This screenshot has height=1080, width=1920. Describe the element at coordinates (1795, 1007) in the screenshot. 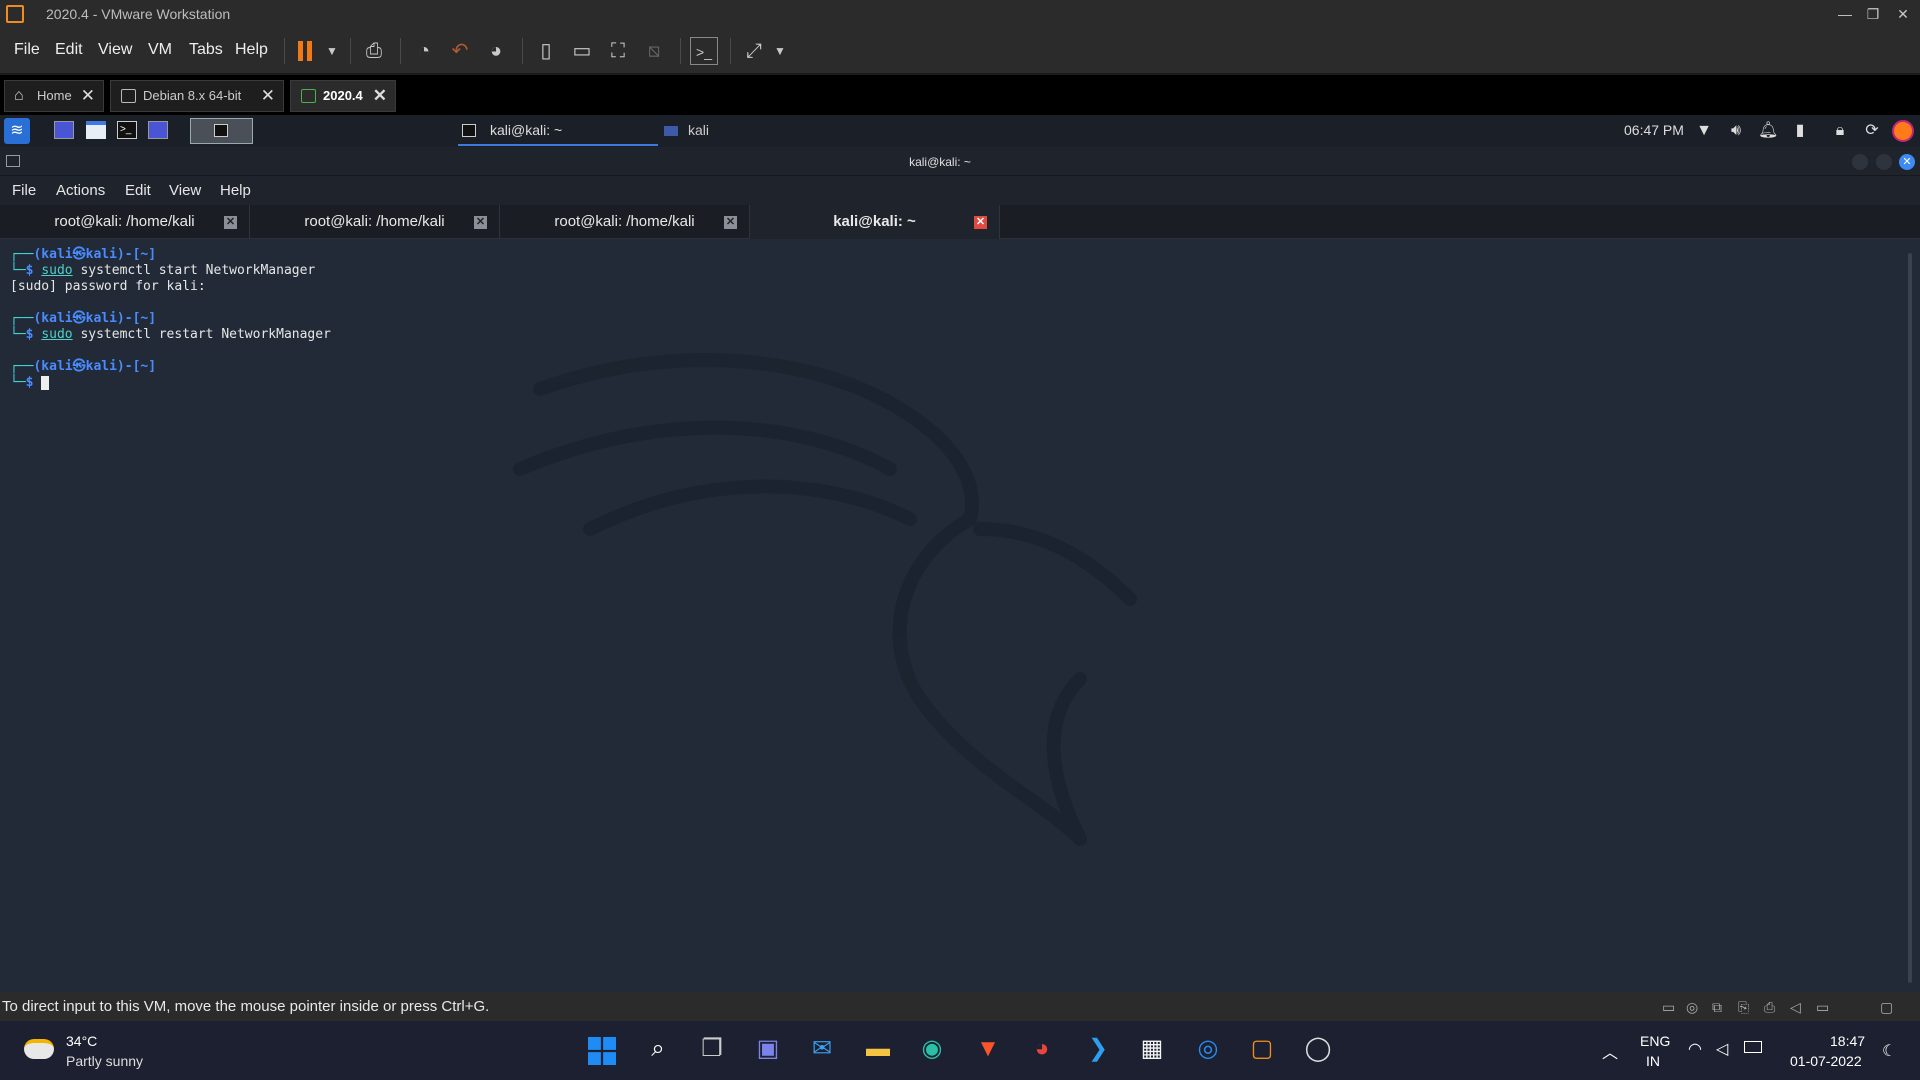

I see `sound-icon: ◁` at that location.